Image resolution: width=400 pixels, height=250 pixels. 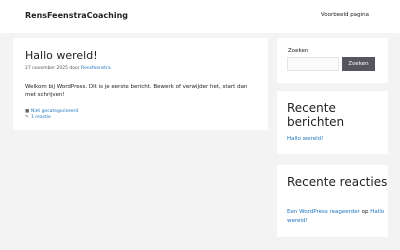 I want to click on search-button: Zoeken, so click(x=358, y=64).